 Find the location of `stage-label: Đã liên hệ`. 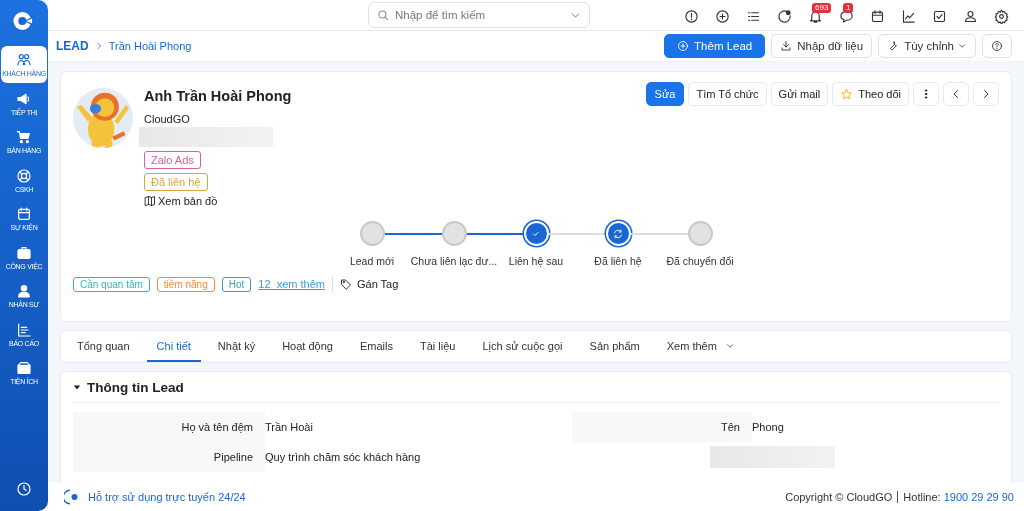

stage-label: Đã liên hệ is located at coordinates (618, 261).